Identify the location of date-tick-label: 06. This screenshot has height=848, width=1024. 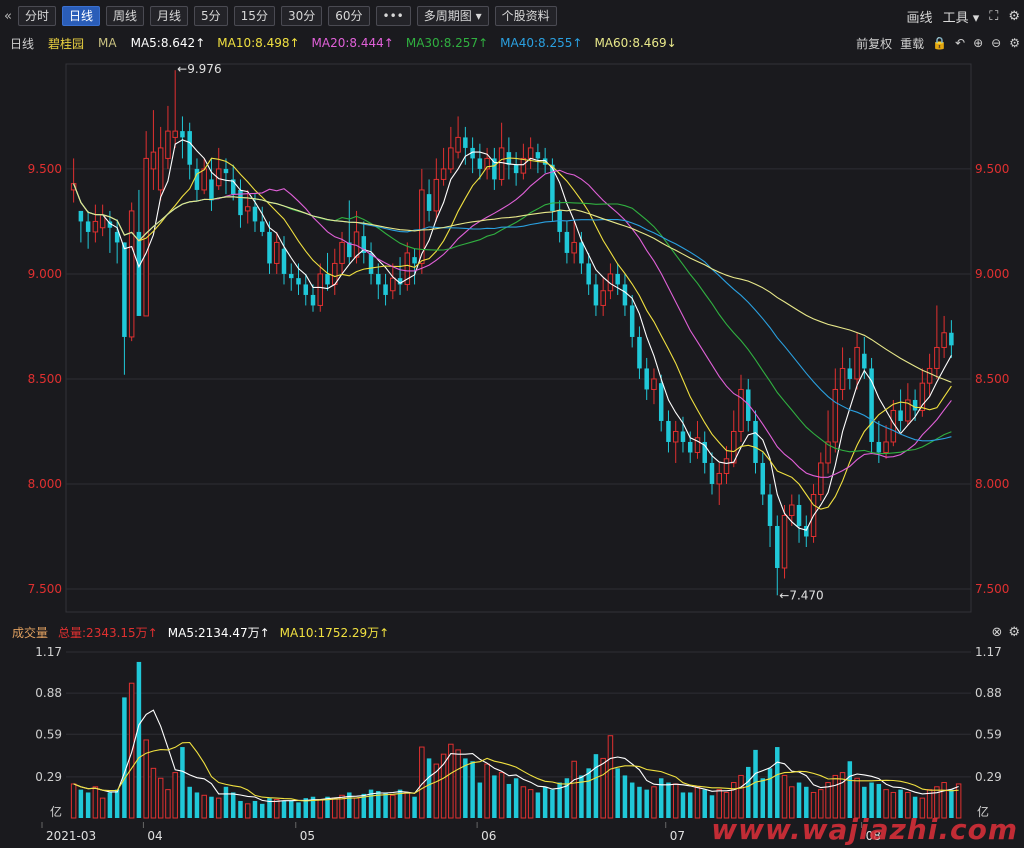
(488, 836).